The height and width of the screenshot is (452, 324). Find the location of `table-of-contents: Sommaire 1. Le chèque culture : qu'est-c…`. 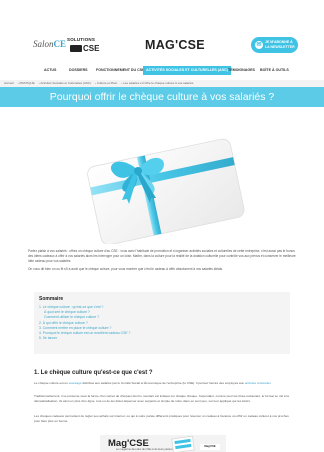

table-of-contents: Sommaire 1. Le chèque culture : qu'est-c… is located at coordinates (162, 323).